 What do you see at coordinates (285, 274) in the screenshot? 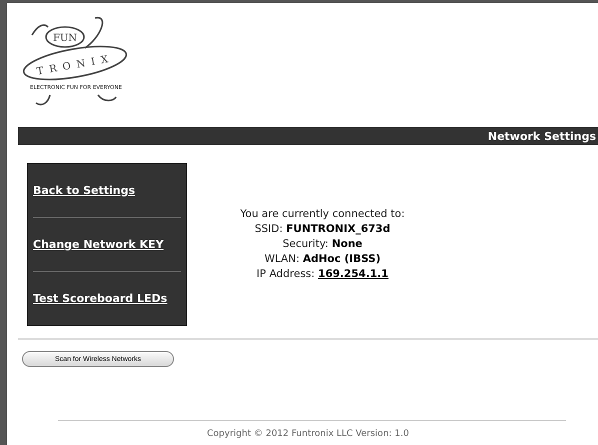
I see `field-label: IP Address:` at bounding box center [285, 274].